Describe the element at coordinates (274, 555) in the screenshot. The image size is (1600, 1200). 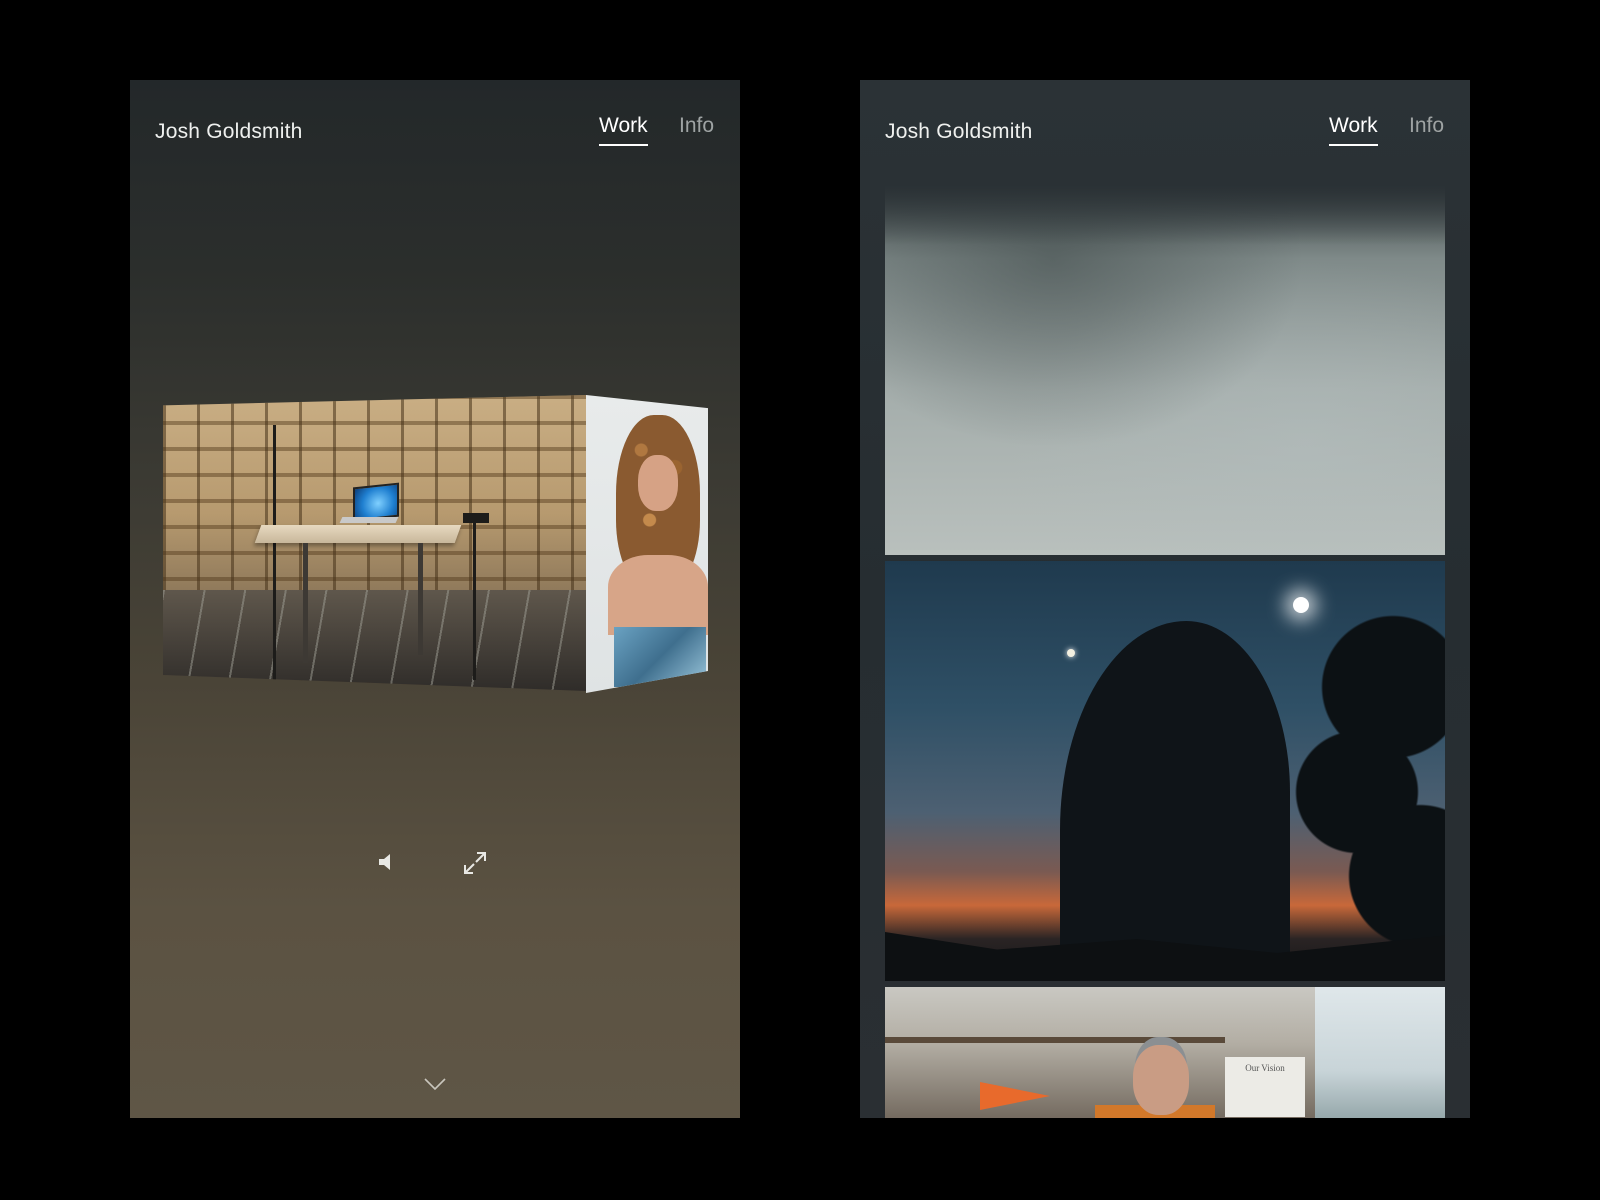
I see `mic-stand` at that location.